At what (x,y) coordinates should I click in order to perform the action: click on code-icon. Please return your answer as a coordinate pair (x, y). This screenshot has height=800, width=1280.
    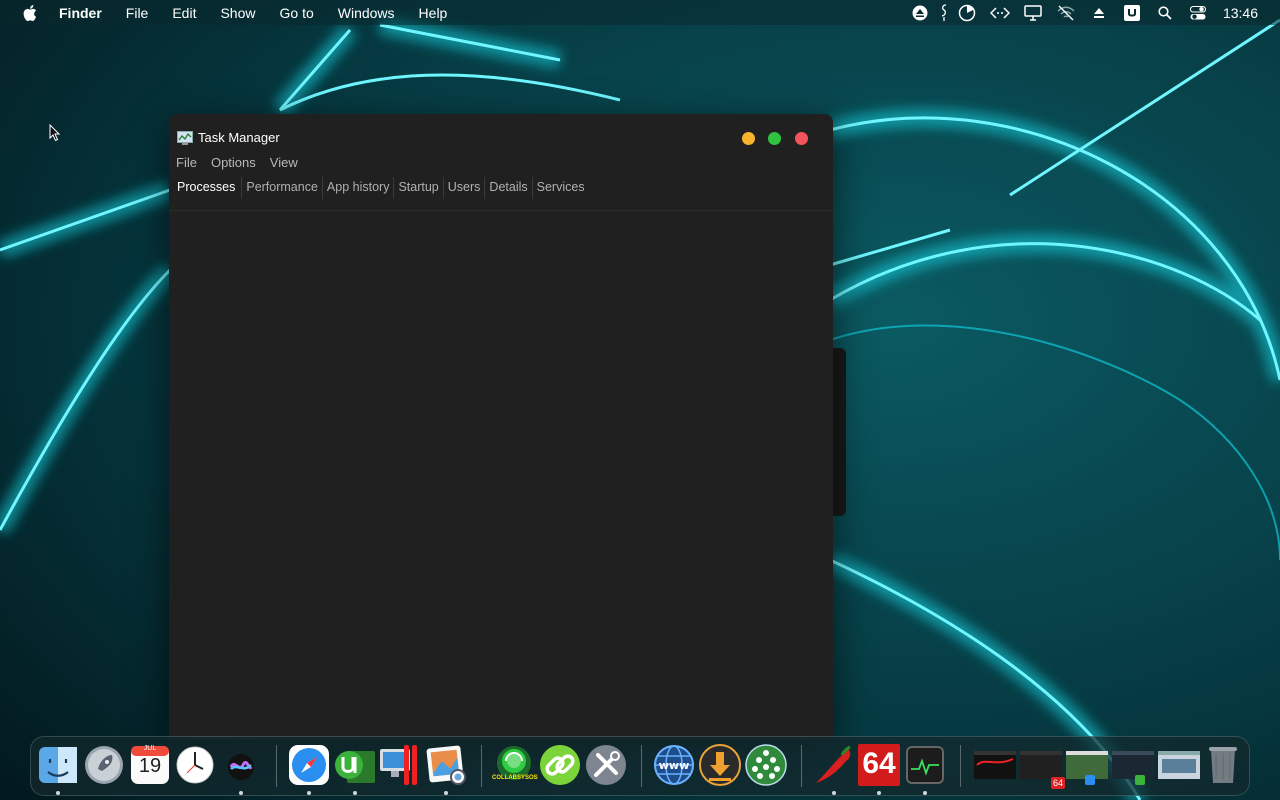
    Looking at the image, I should click on (1000, 12).